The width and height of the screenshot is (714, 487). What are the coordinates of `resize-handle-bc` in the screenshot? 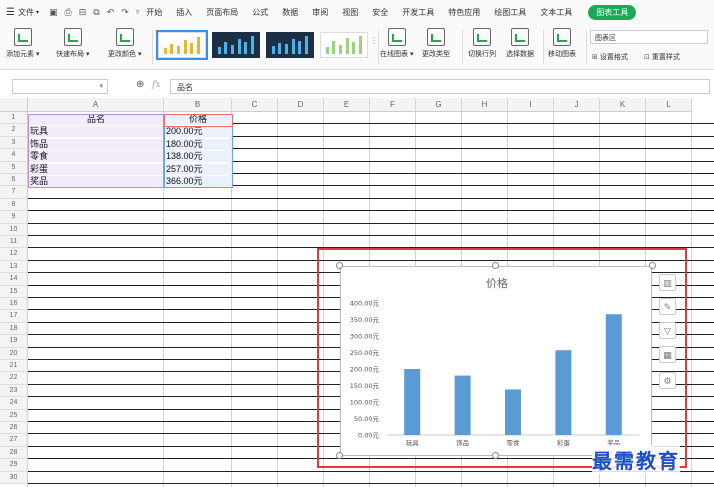 It's located at (495, 455).